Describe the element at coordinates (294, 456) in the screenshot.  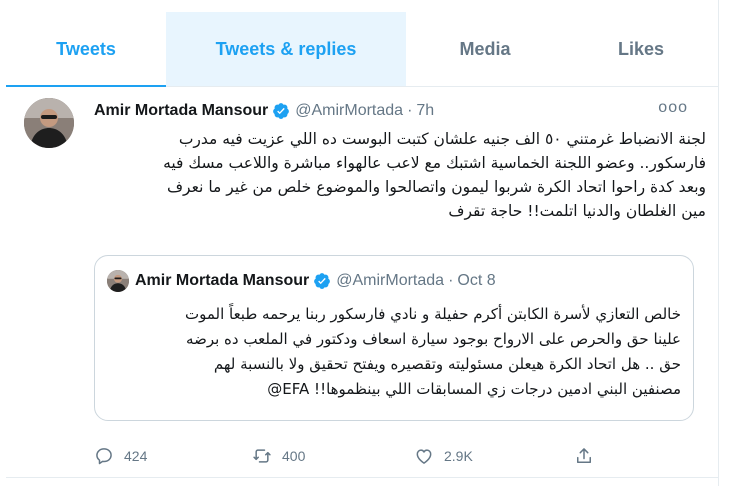
I see `retweet-count: 400` at that location.